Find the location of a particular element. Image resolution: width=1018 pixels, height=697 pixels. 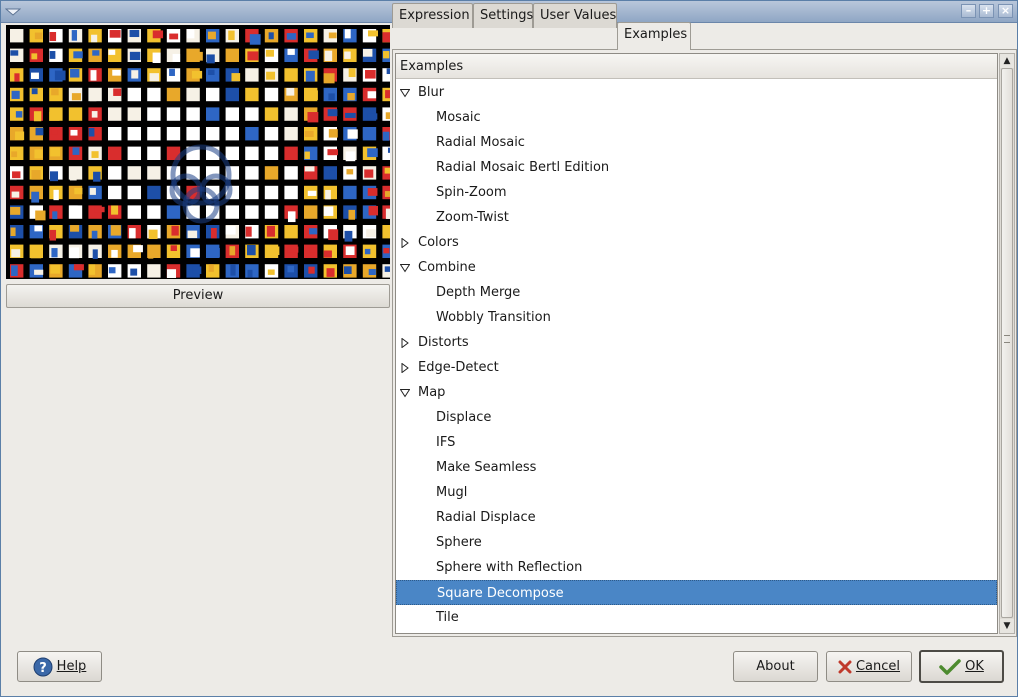

tree-example-row: IFS is located at coordinates (696, 442).